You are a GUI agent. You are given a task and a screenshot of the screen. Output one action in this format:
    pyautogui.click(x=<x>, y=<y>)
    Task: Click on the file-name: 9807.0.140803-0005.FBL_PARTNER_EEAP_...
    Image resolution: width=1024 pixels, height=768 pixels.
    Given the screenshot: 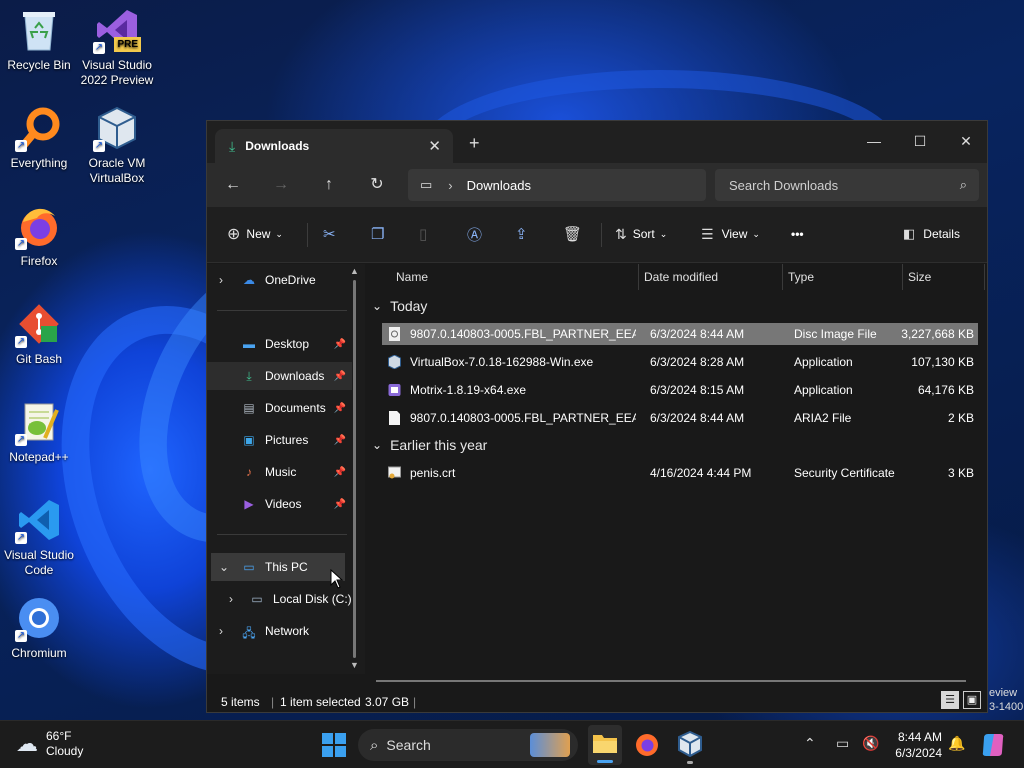 What is the action you would take?
    pyautogui.click(x=523, y=418)
    